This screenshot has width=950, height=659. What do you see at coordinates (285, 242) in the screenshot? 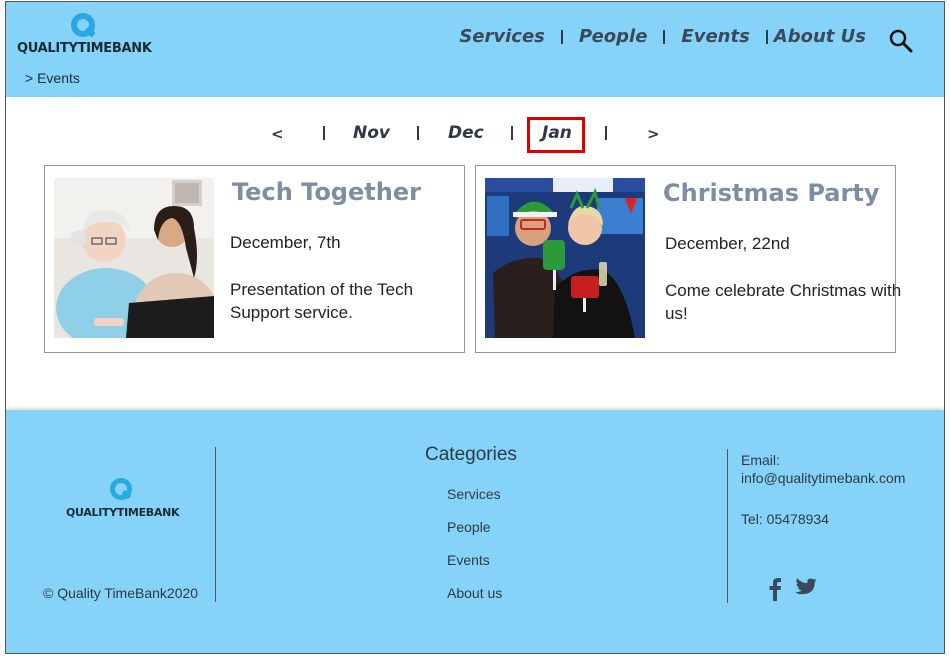
I see `event-date: December, 7th` at bounding box center [285, 242].